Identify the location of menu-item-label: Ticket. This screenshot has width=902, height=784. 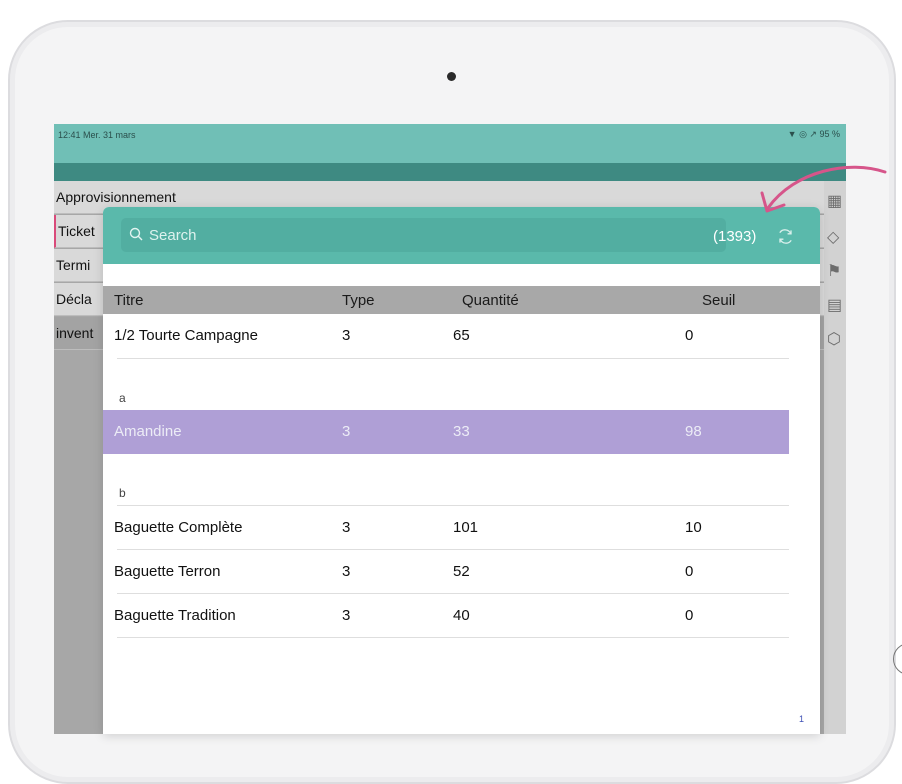
(76, 231).